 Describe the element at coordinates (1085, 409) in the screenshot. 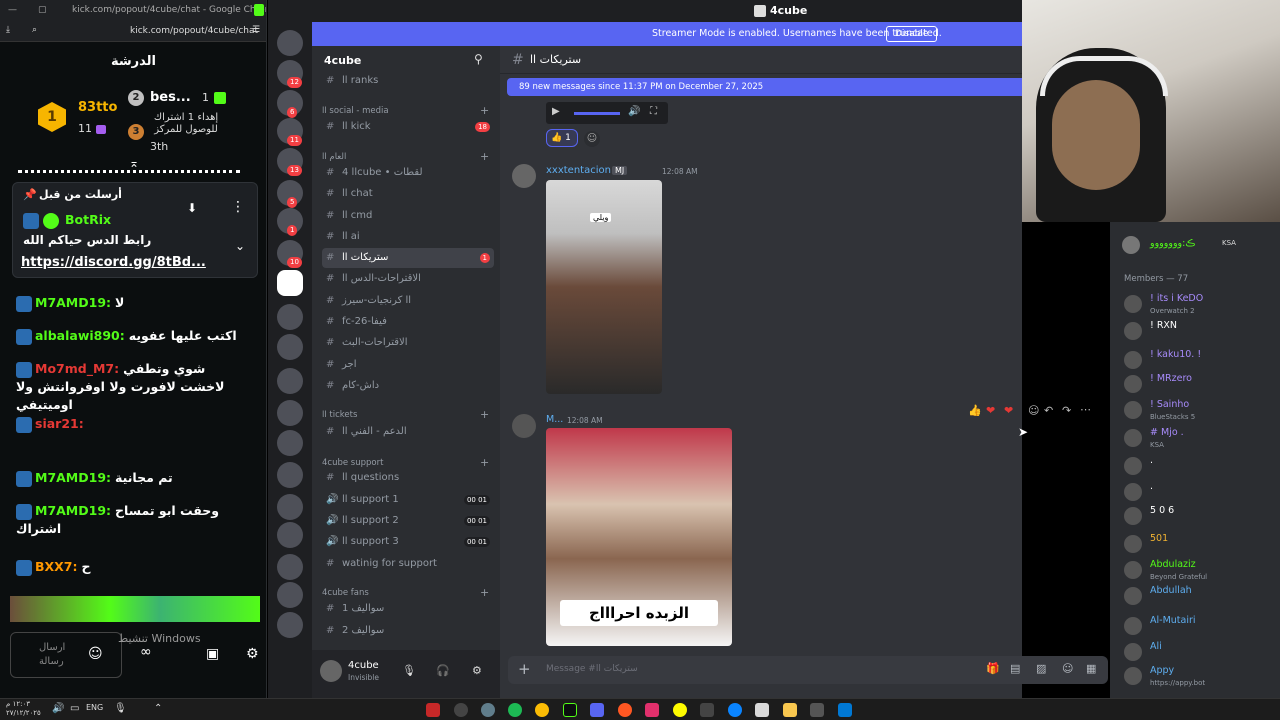

I see `more-icon: ⋯` at that location.